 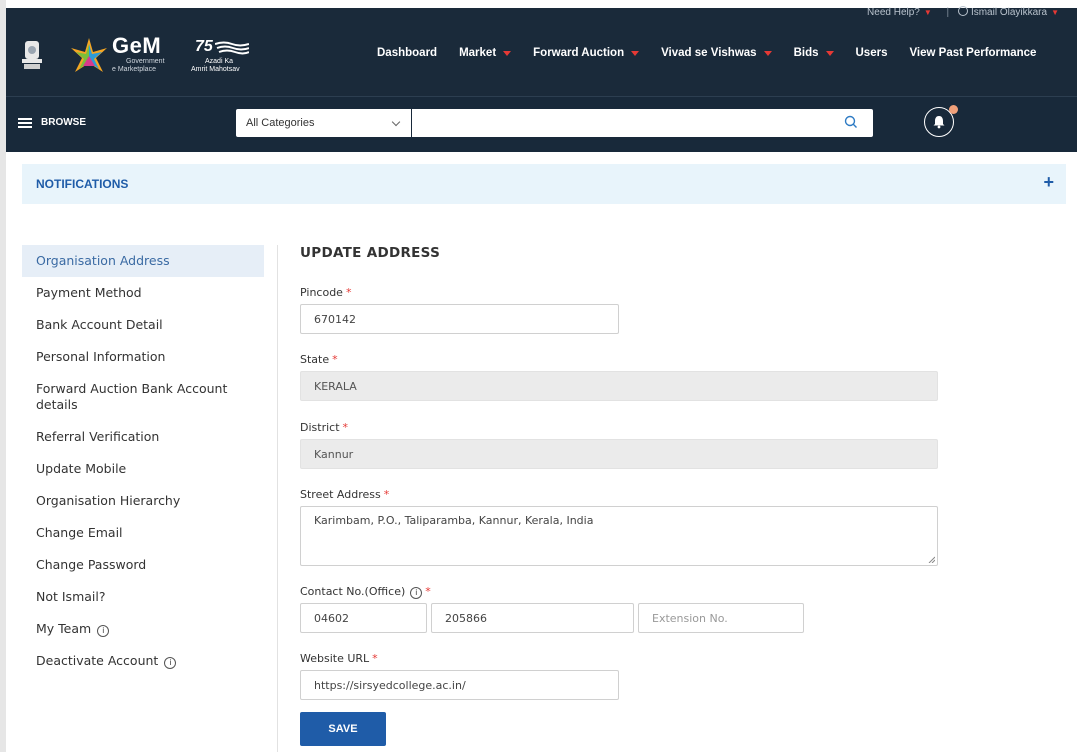 What do you see at coordinates (82, 184) in the screenshot?
I see `notifications-title: NOTIFICATIONS` at bounding box center [82, 184].